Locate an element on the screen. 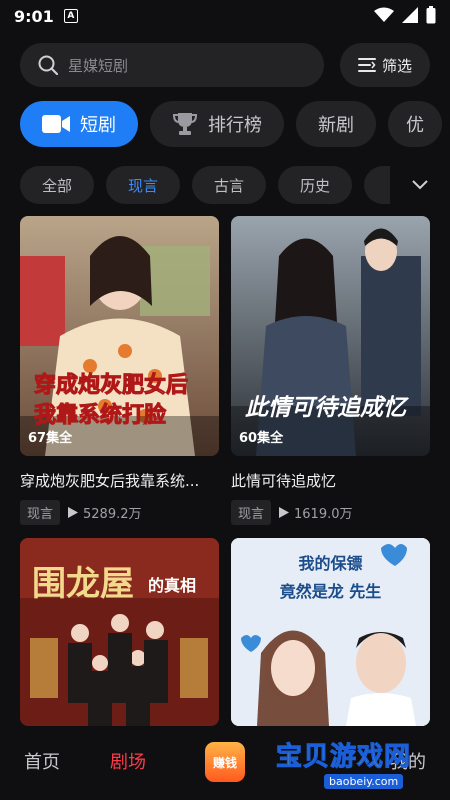 This screenshot has width=450, height=800. poster-title: 穿成炮灰肥女后 我靠系统打脸 is located at coordinates (111, 401).